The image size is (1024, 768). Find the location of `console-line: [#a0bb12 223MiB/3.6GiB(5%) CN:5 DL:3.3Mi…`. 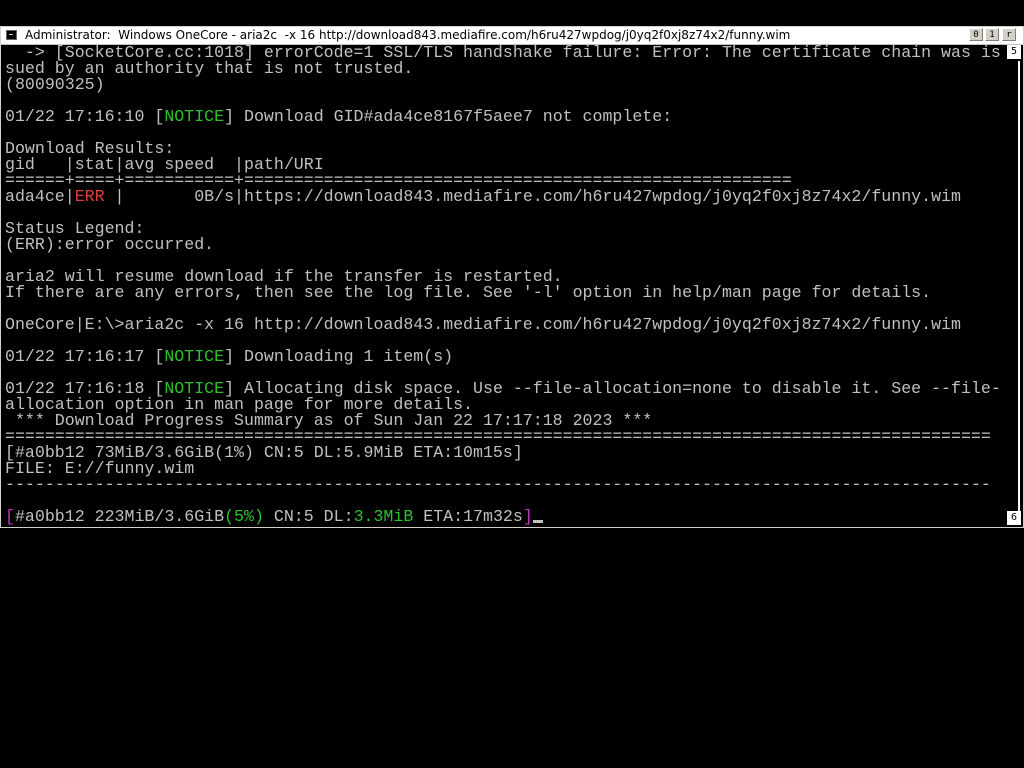

console-line: [#a0bb12 223MiB/3.6GiB(5%) CN:5 DL:3.3Mi… is located at coordinates (504, 516).